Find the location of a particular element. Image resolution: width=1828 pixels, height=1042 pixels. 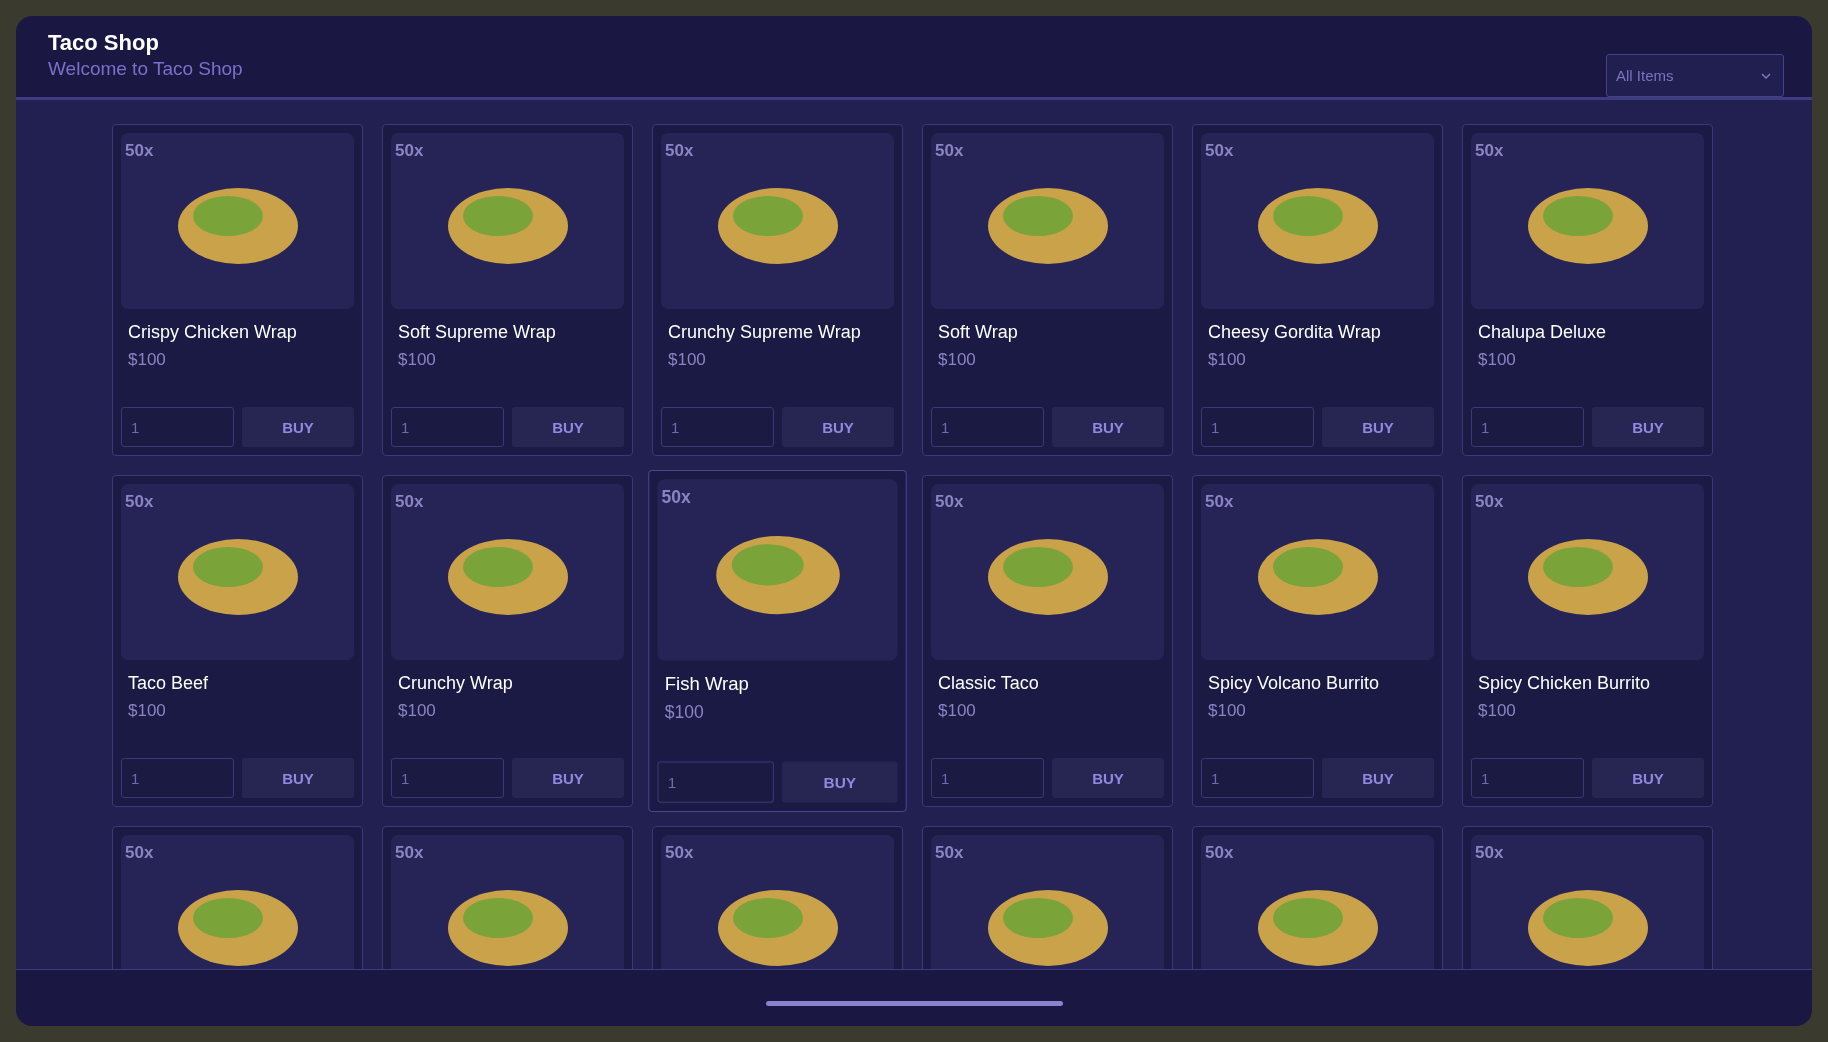

shop-title: Taco Shop is located at coordinates (104, 43).